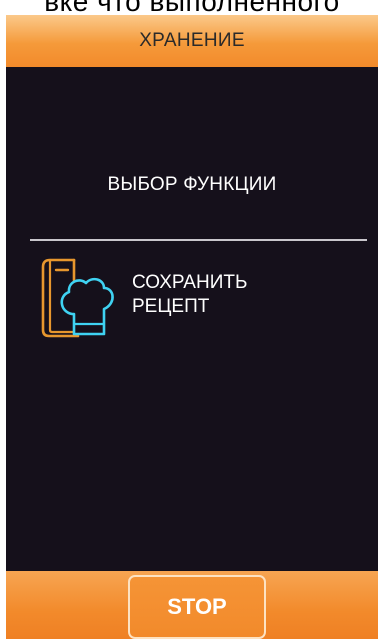  Describe the element at coordinates (198, 240) in the screenshot. I see `divider` at that location.